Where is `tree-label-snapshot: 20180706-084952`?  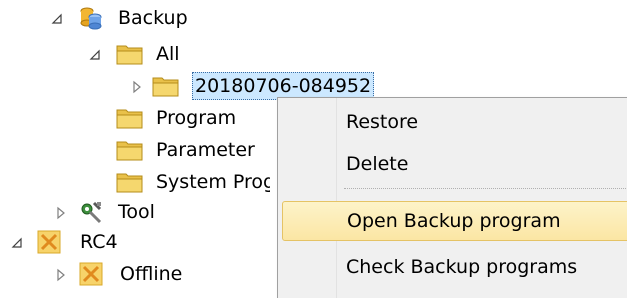
tree-label-snapshot: 20180706-084952 is located at coordinates (283, 86).